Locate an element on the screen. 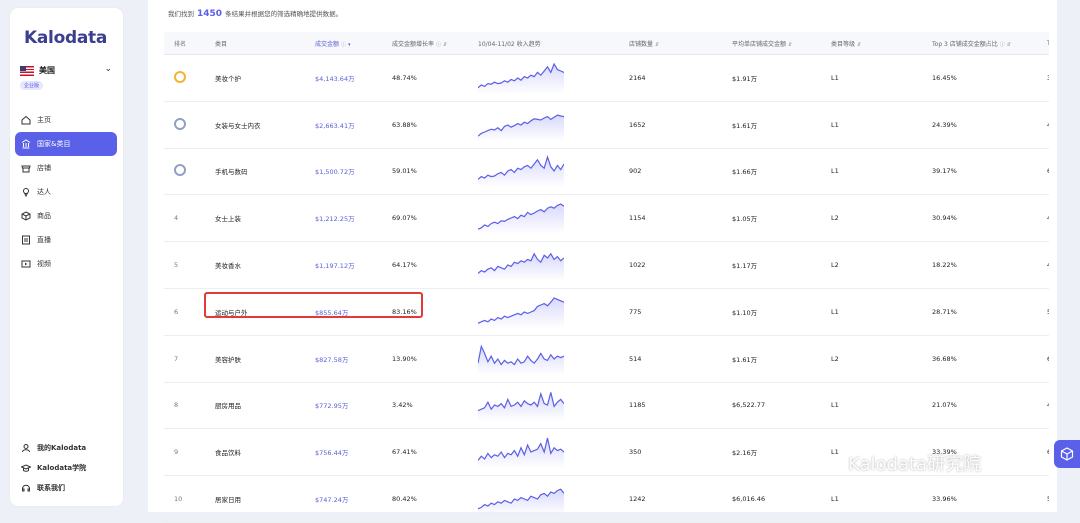 Image resolution: width=1080 pixels, height=523 pixels. cell-top3: 24.39% is located at coordinates (944, 124).